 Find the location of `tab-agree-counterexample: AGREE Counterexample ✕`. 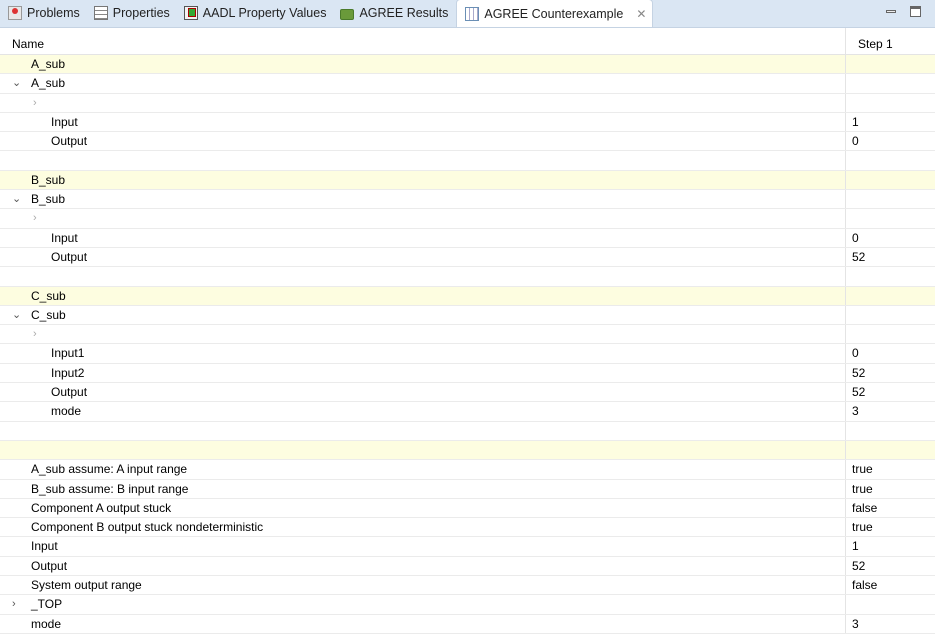

tab-agree-counterexample: AGREE Counterexample ✕ is located at coordinates (555, 13).